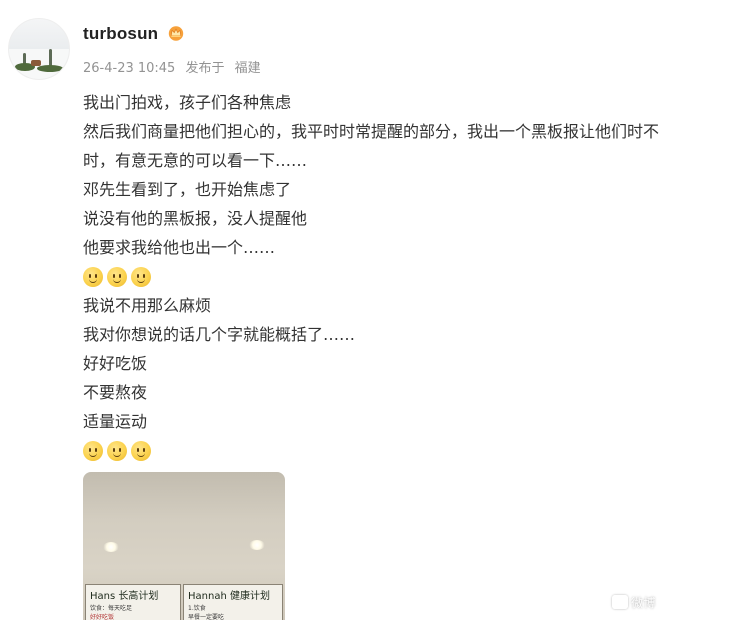  I want to click on post-meta: 26-4-23 10:45 发布于 福建, so click(175, 66).